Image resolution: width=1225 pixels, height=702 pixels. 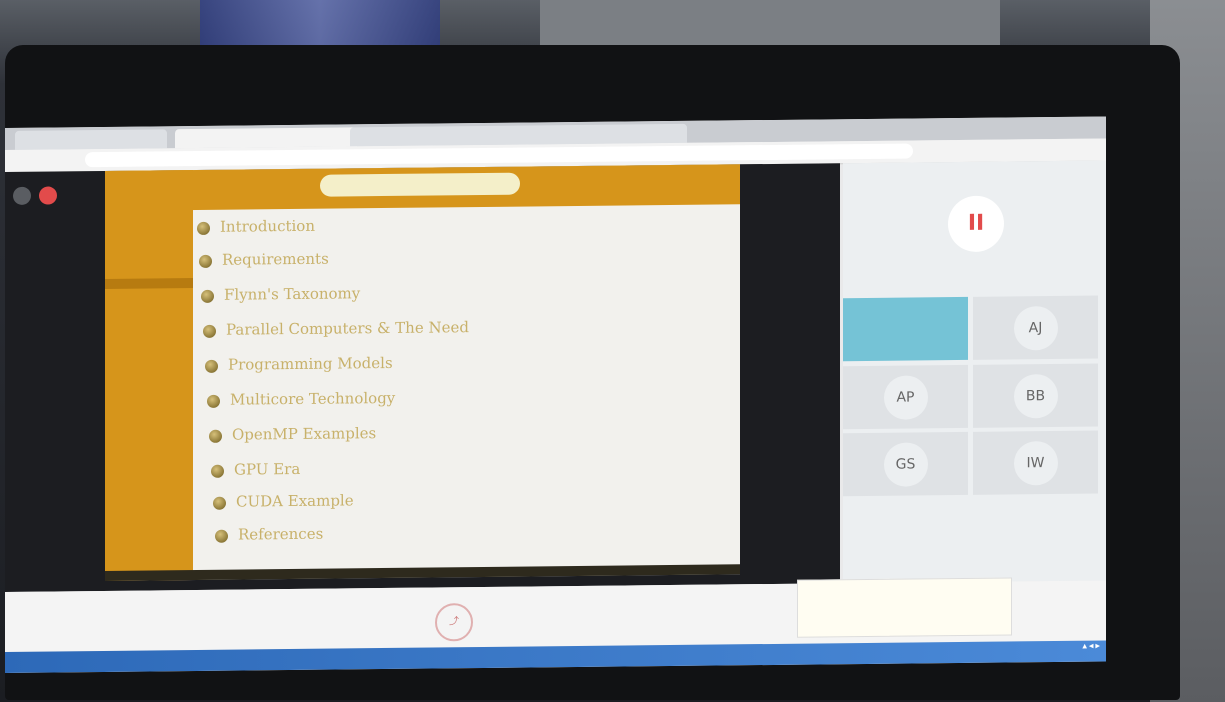 I want to click on slide-footer, so click(x=422, y=572).